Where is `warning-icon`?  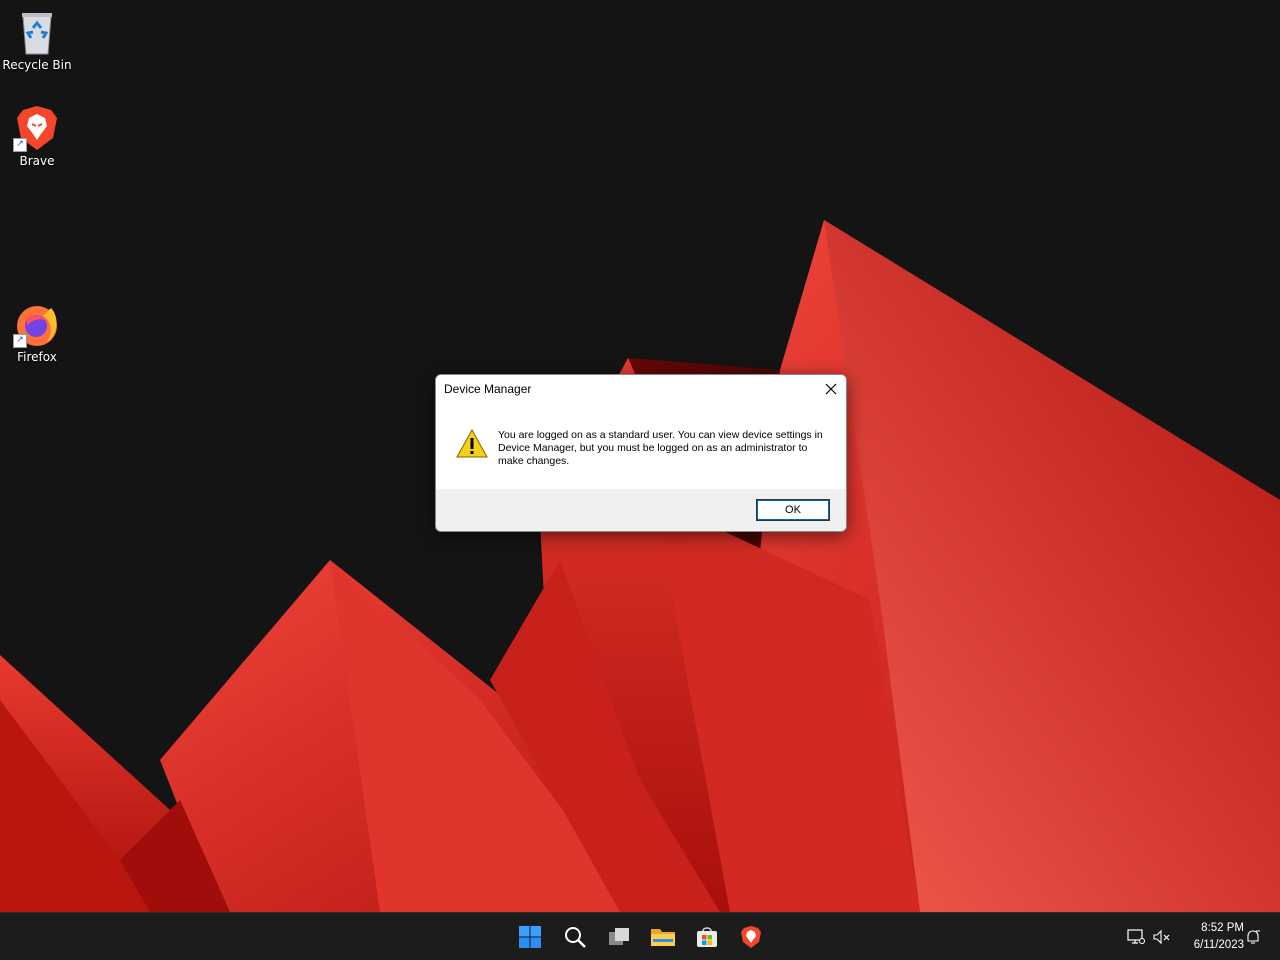 warning-icon is located at coordinates (472, 443).